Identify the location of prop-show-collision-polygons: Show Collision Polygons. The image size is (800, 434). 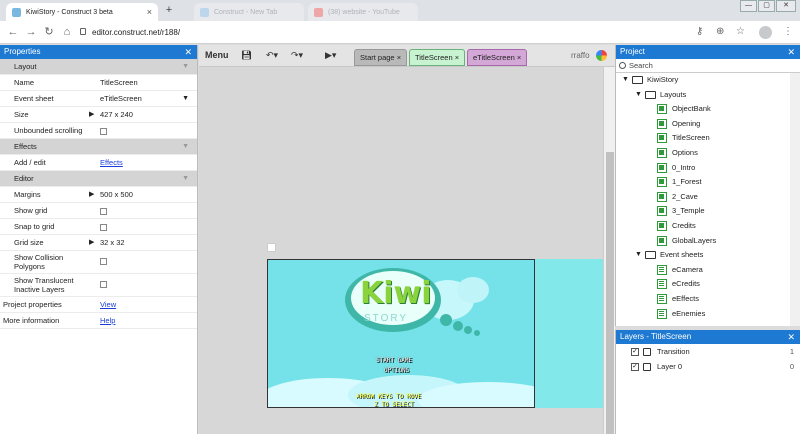
(98, 262).